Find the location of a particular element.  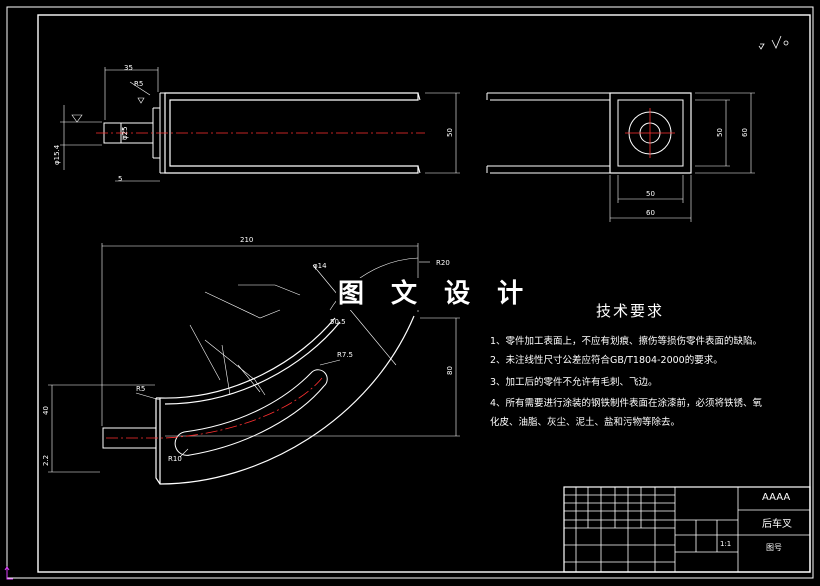

dim-22: 2.2 is located at coordinates (46, 460).